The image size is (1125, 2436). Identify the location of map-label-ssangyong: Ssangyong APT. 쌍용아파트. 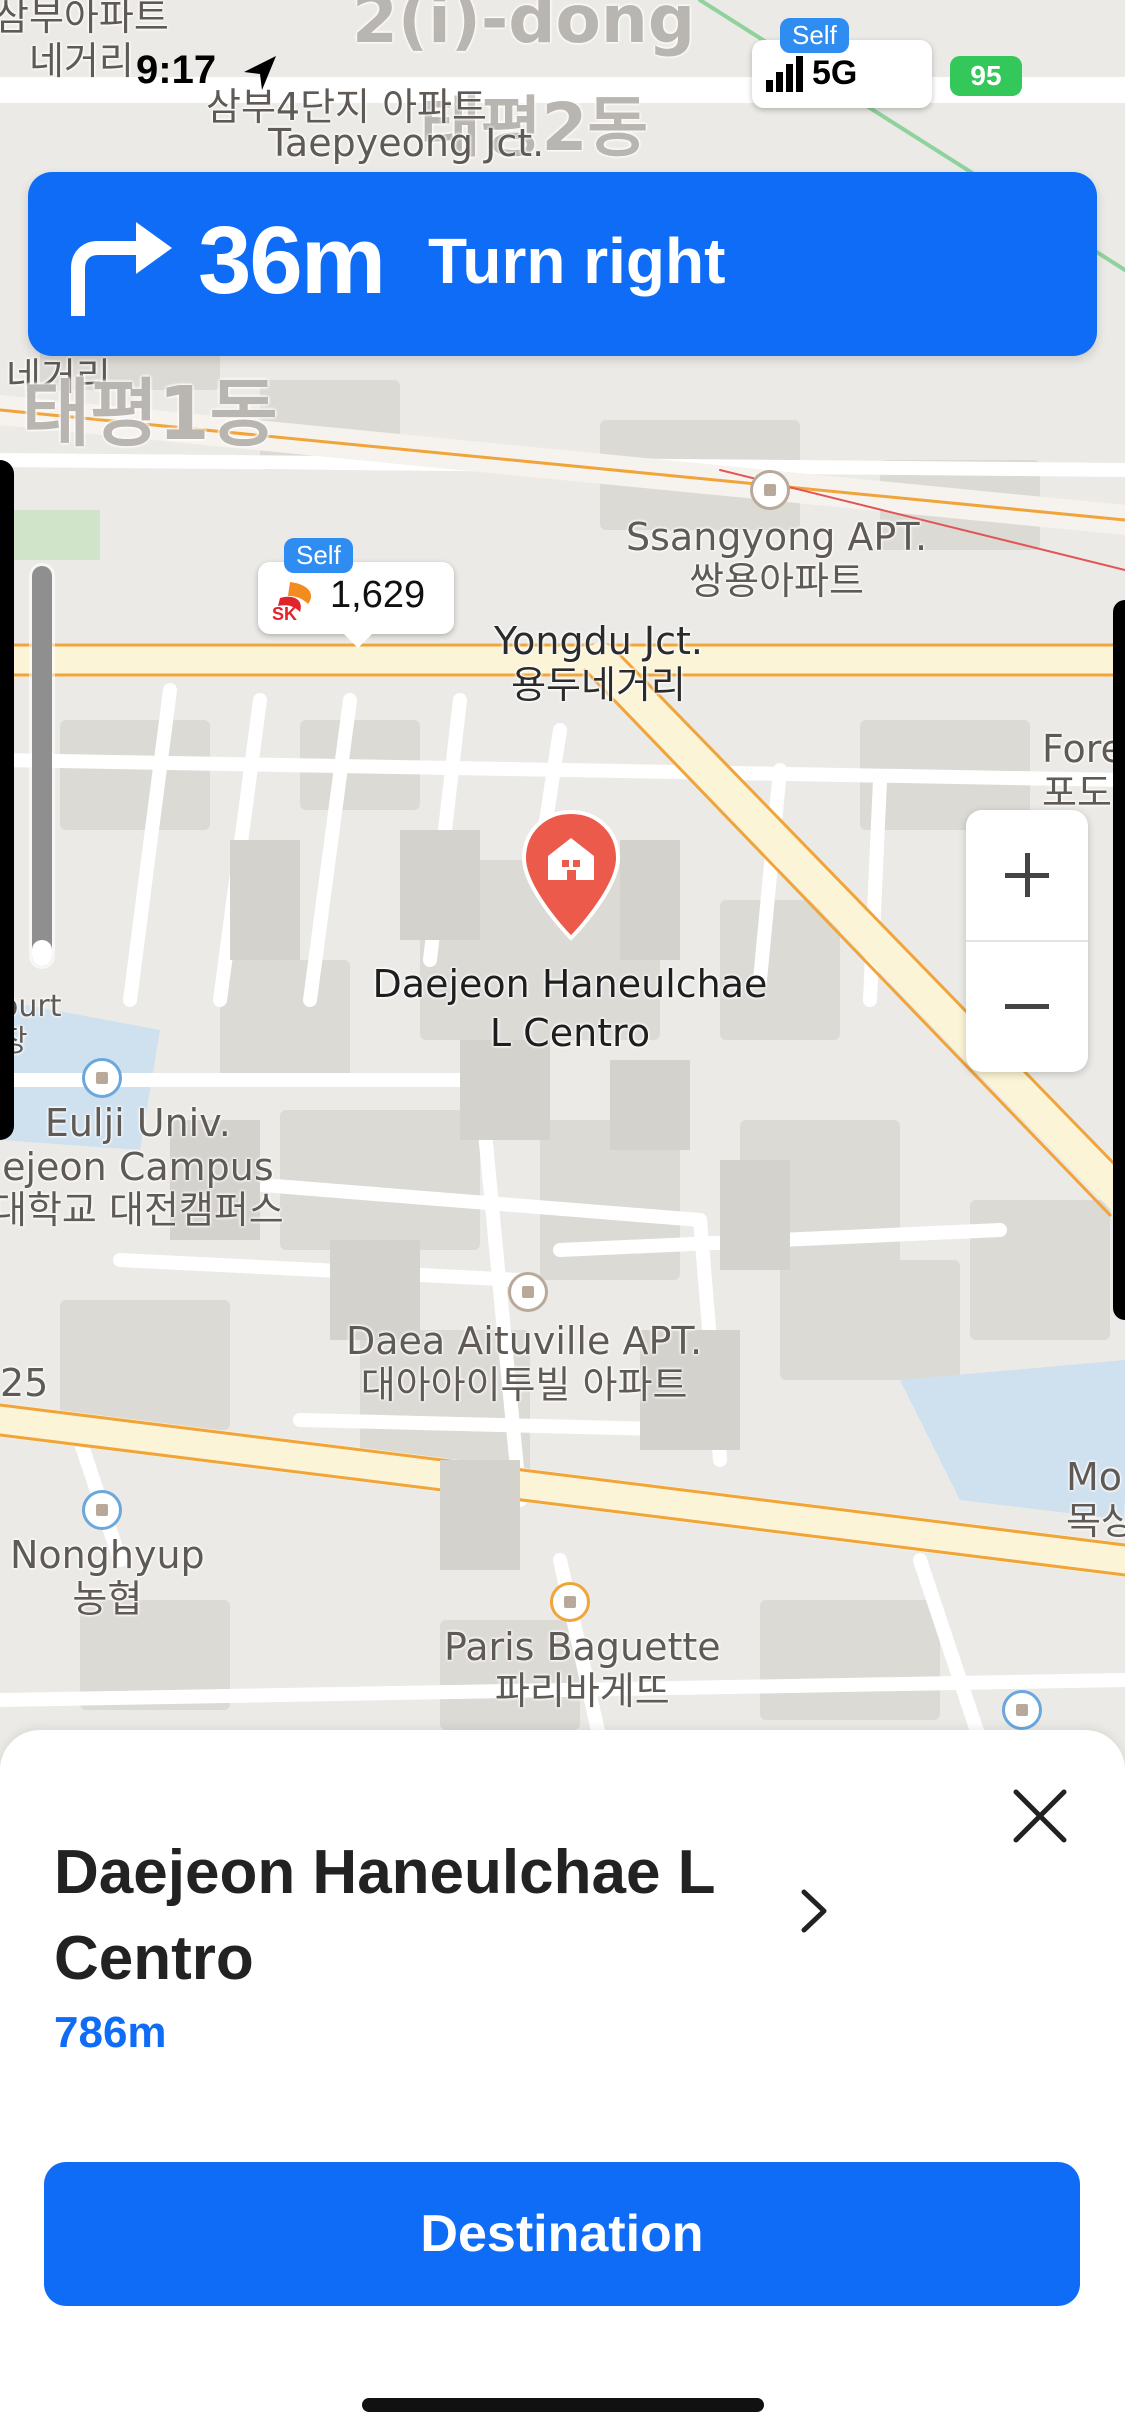
(776, 559).